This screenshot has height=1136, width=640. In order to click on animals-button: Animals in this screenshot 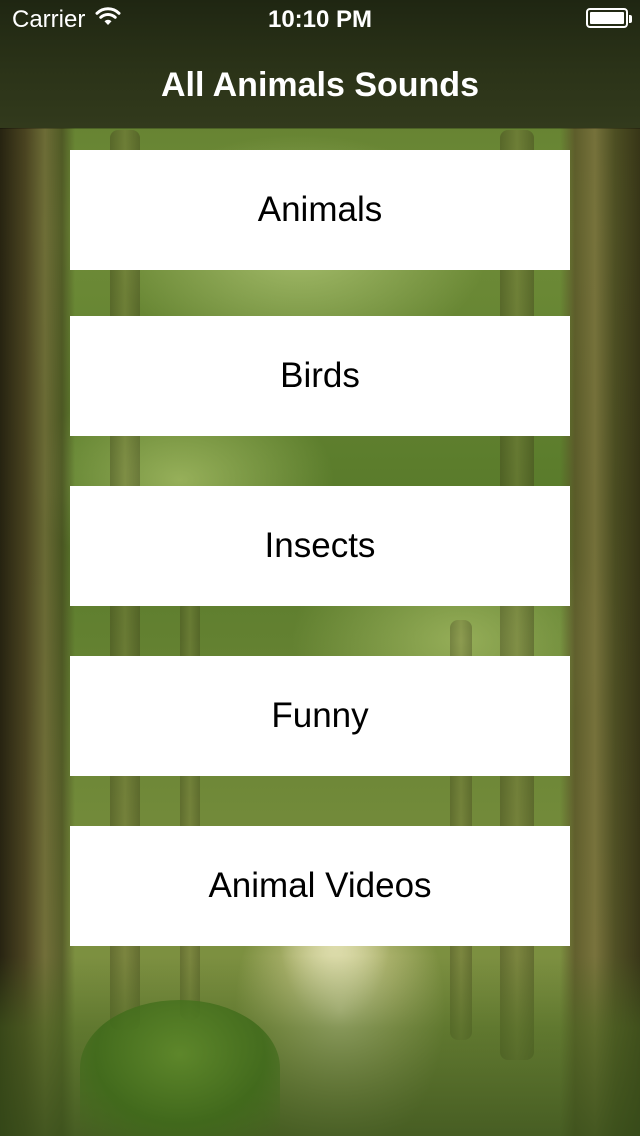, I will do `click(320, 210)`.